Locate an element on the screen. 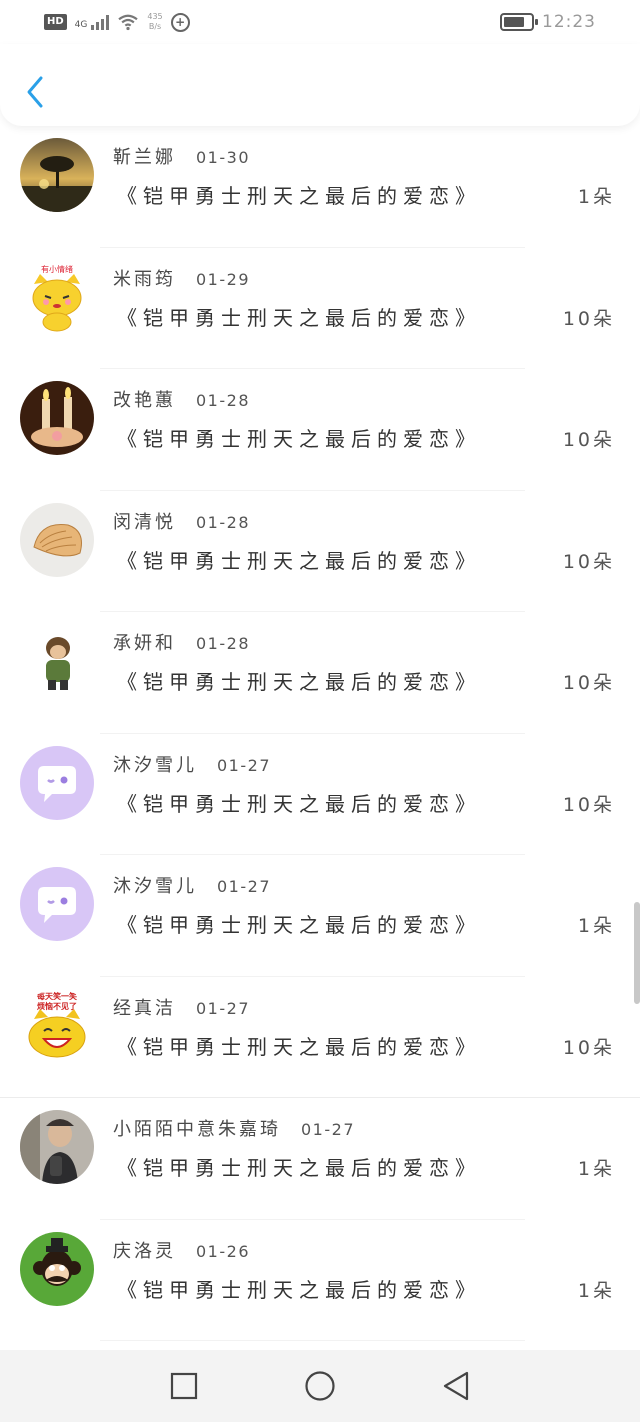  list-item: 小陌陌中意朱嘉琦 01-27 《铠甲勇士刑天之最后的爱恋》 1朵 is located at coordinates (320, 1159).